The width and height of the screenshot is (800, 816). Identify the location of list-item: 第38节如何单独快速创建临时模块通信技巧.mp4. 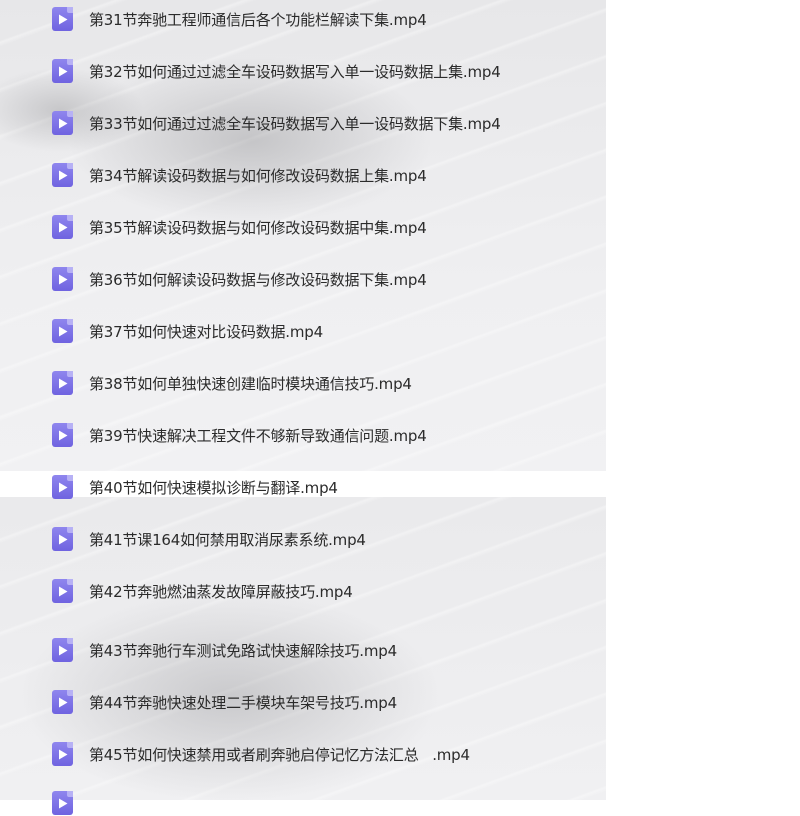
(232, 383).